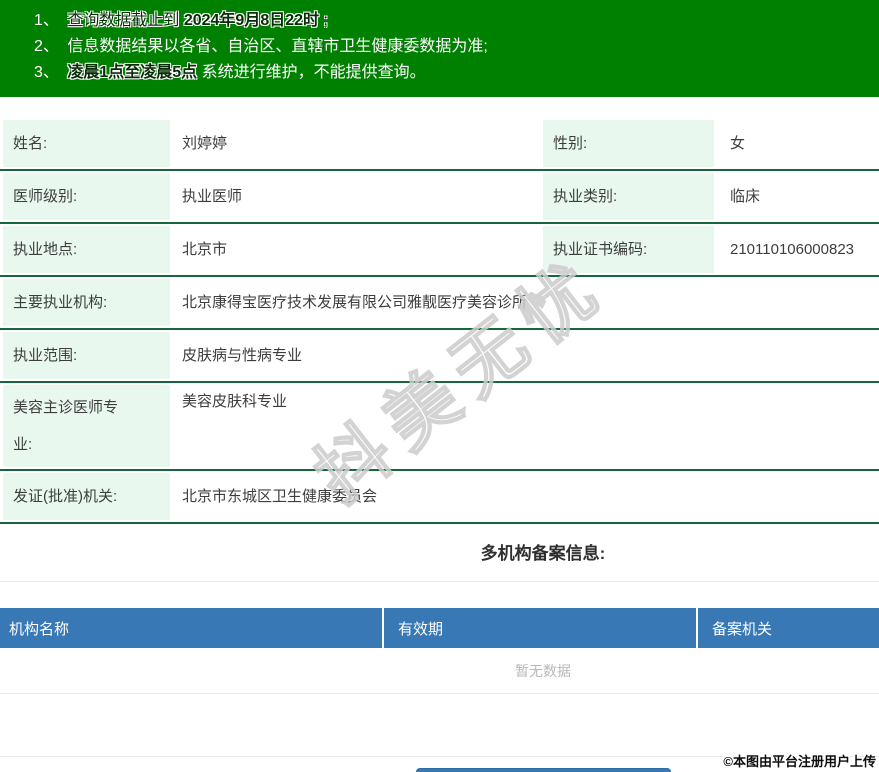 The image size is (879, 772). Describe the element at coordinates (742, 629) in the screenshot. I see `column-header-filing-authority: 备案机关` at that location.